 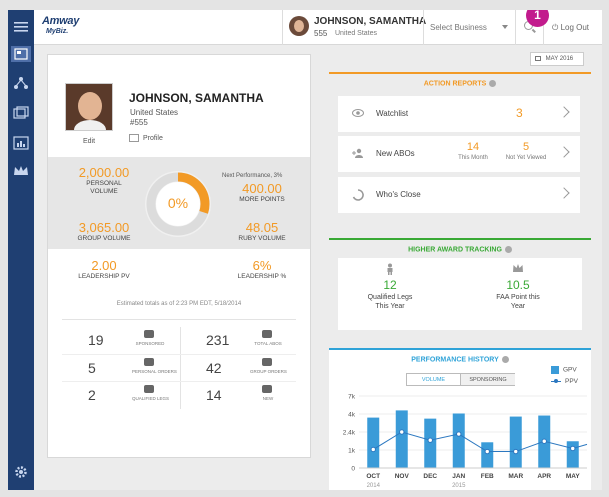 I want to click on sponsored-count: 19 SPONSORED, so click(x=122, y=341).